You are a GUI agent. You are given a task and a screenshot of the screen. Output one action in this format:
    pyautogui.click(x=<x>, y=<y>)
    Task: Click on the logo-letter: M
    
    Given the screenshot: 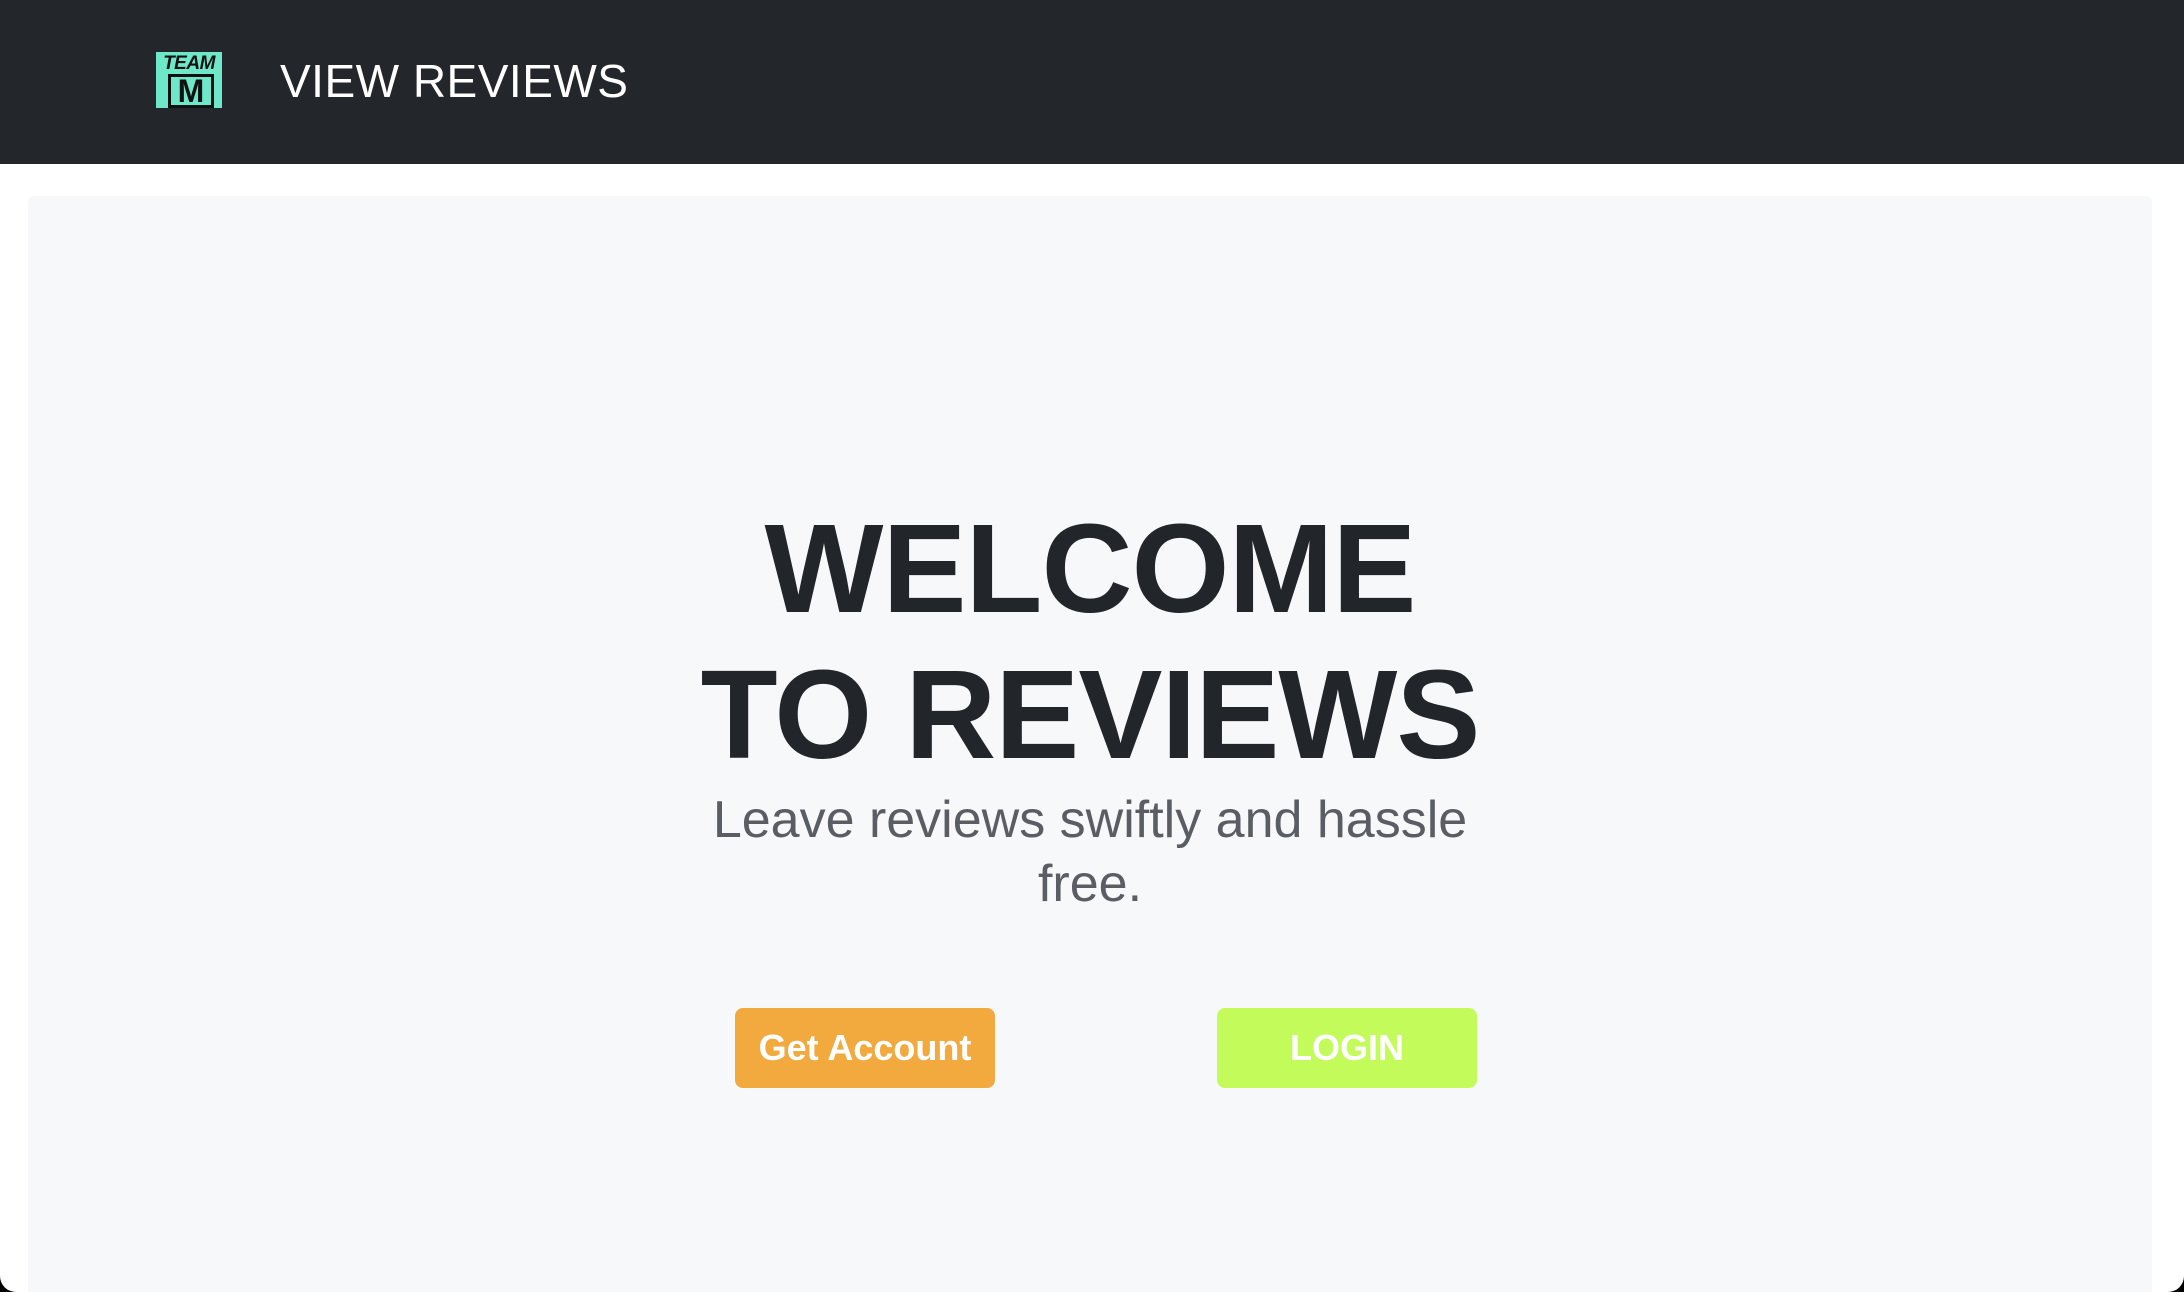 What is the action you would take?
    pyautogui.click(x=191, y=91)
    